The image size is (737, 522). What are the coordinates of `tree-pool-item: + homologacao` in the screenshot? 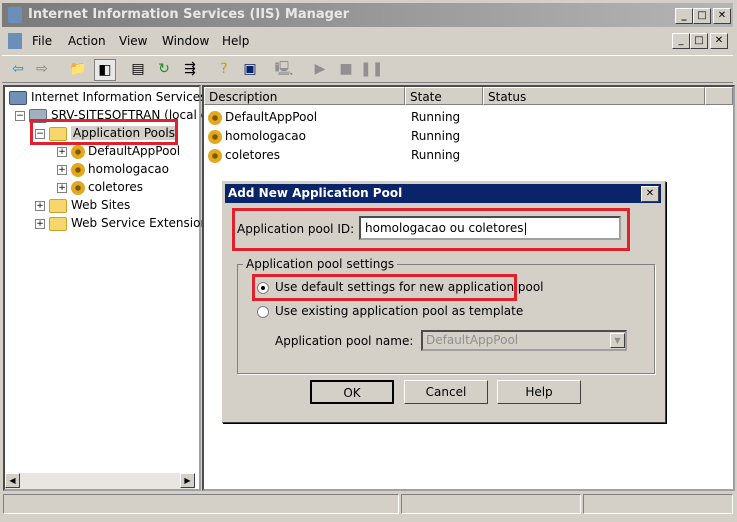 It's located at (113, 169).